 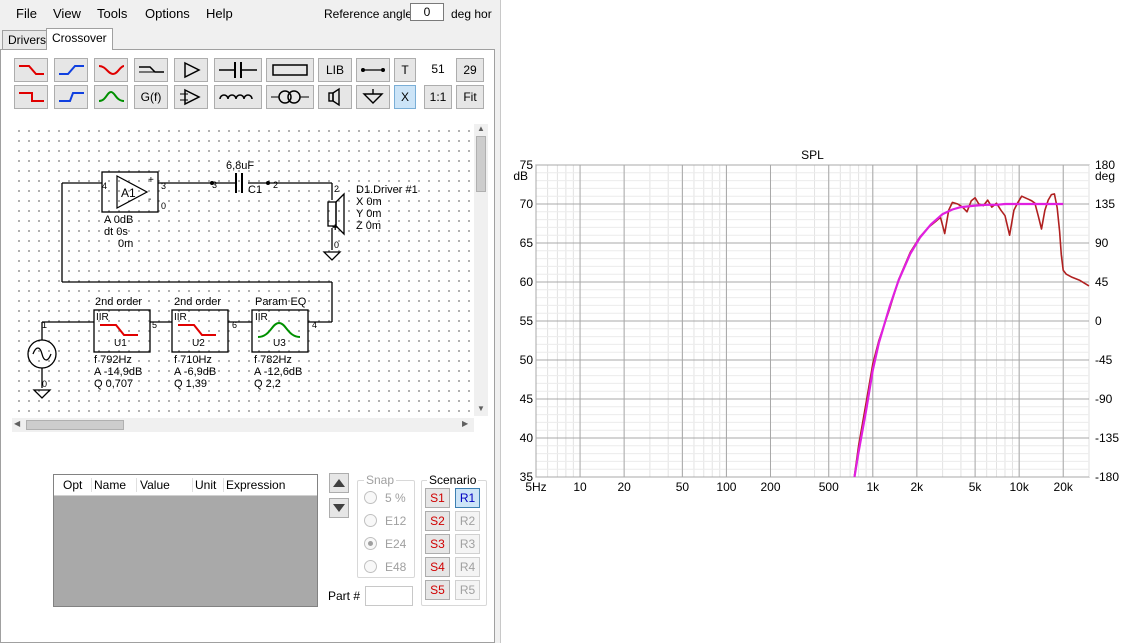 What do you see at coordinates (467, 590) in the screenshot?
I see `scenario-r5-button: R5` at bounding box center [467, 590].